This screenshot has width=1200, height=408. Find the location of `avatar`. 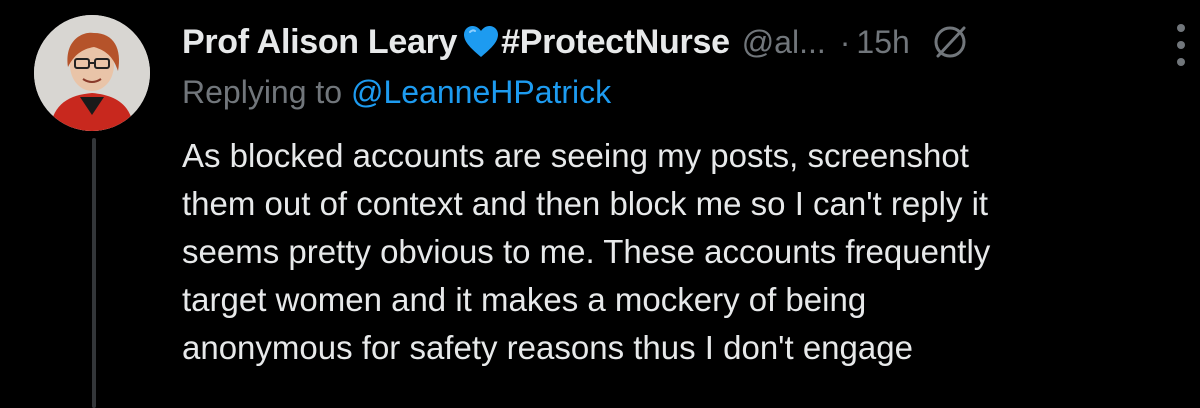

avatar is located at coordinates (92, 73).